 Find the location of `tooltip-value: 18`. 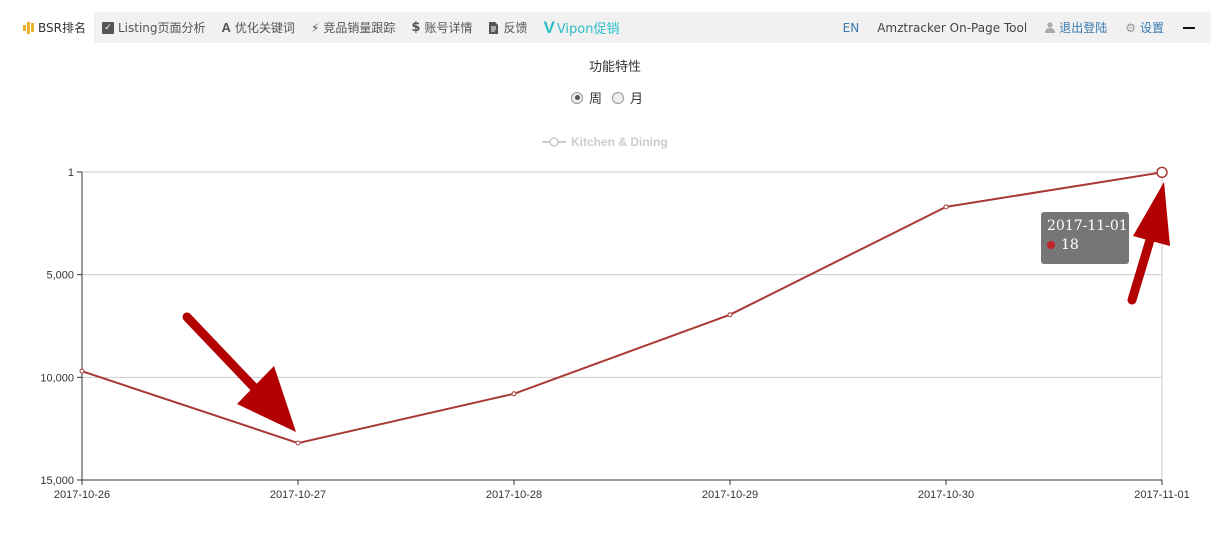

tooltip-value: 18 is located at coordinates (1070, 245).